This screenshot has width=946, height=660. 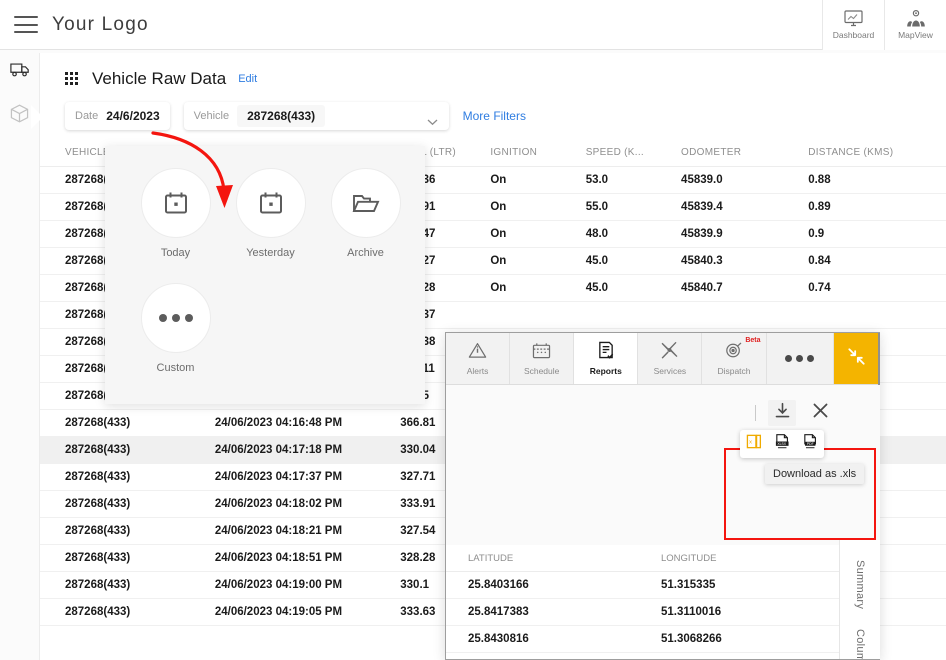 I want to click on coord-header-row: LATITUDE LONGITUDE, so click(x=642, y=558).